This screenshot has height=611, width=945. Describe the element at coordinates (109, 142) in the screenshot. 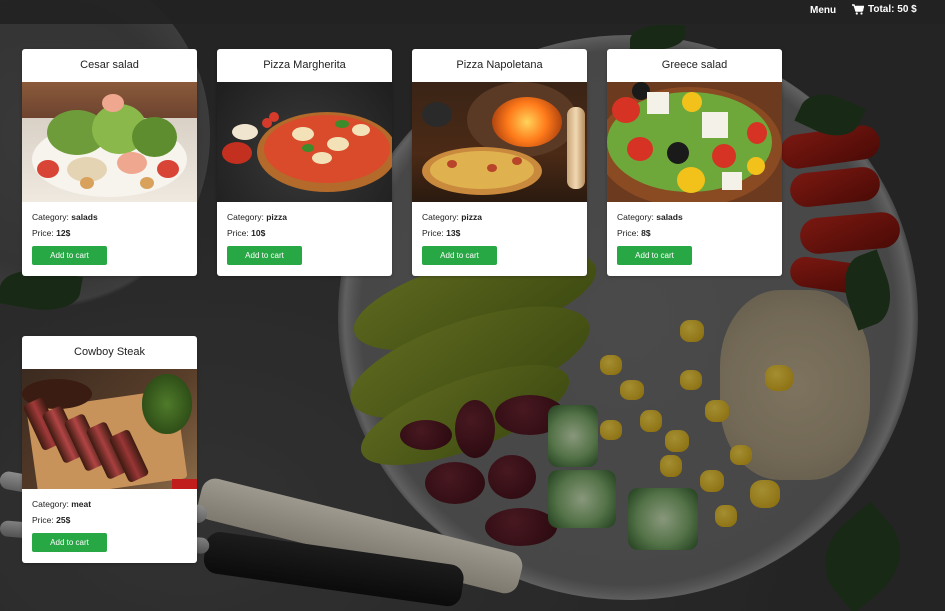

I see `cesar-salad-photo` at that location.